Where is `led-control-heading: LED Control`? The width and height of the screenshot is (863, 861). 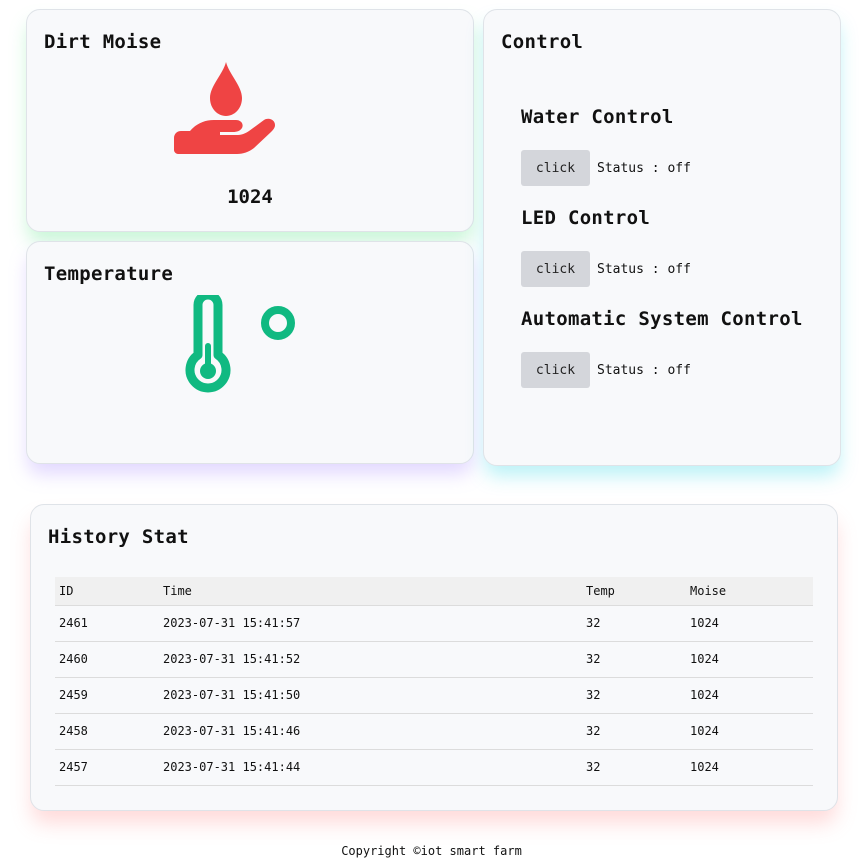 led-control-heading: LED Control is located at coordinates (586, 218).